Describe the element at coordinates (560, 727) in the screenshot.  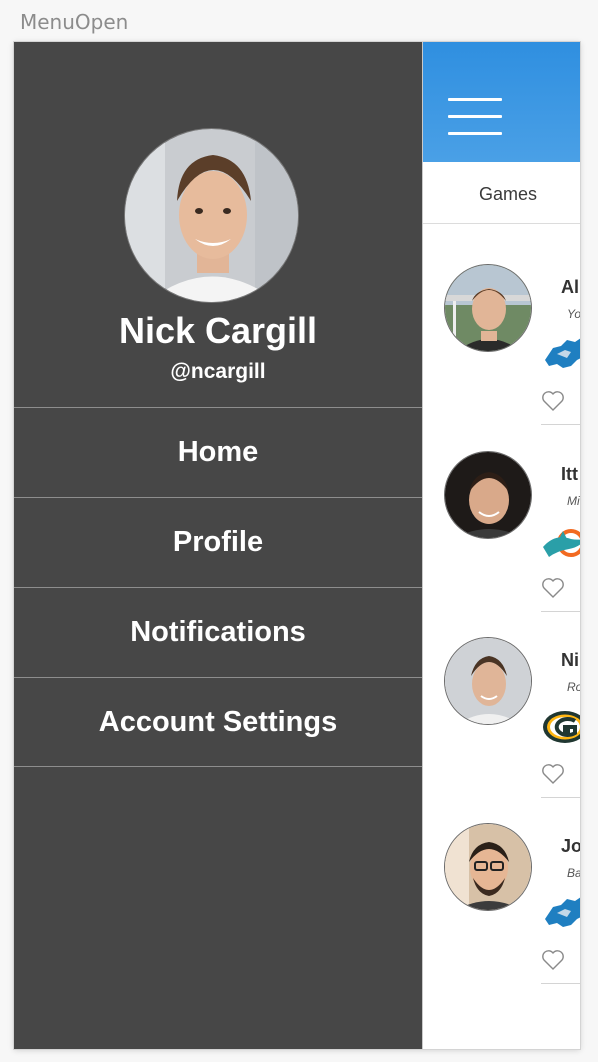
I see `packers-logo-icon` at that location.